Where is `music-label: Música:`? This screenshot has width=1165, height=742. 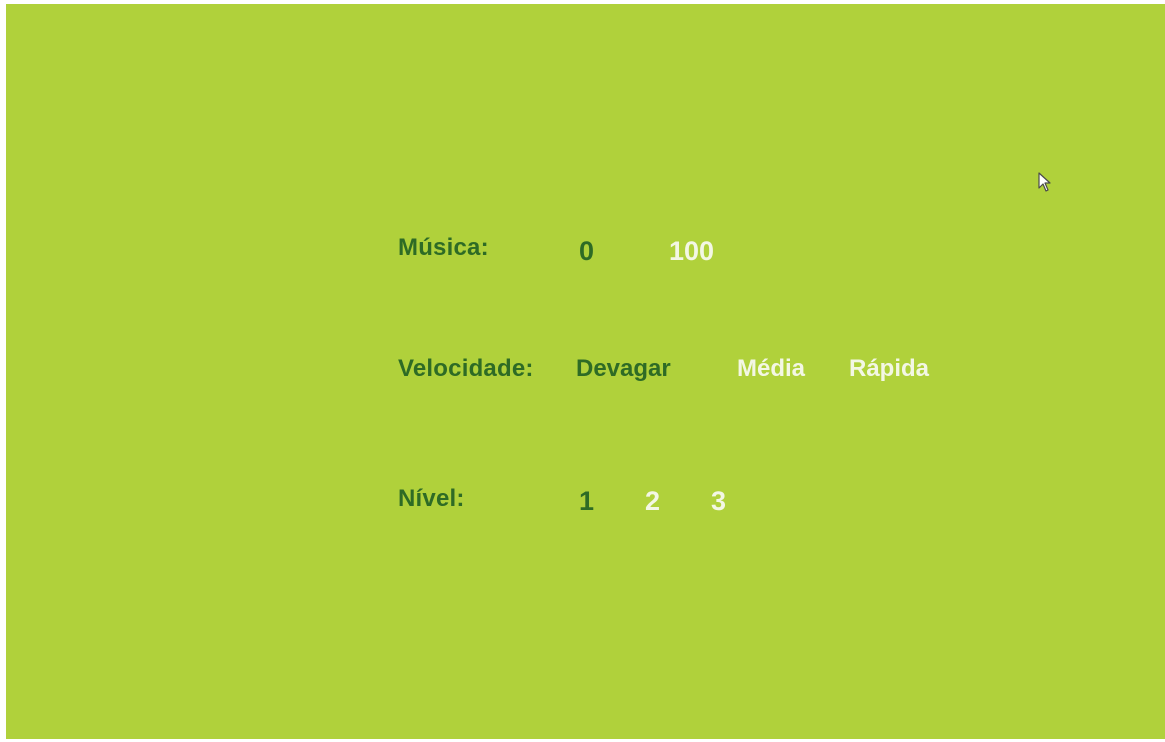 music-label: Música: is located at coordinates (443, 247).